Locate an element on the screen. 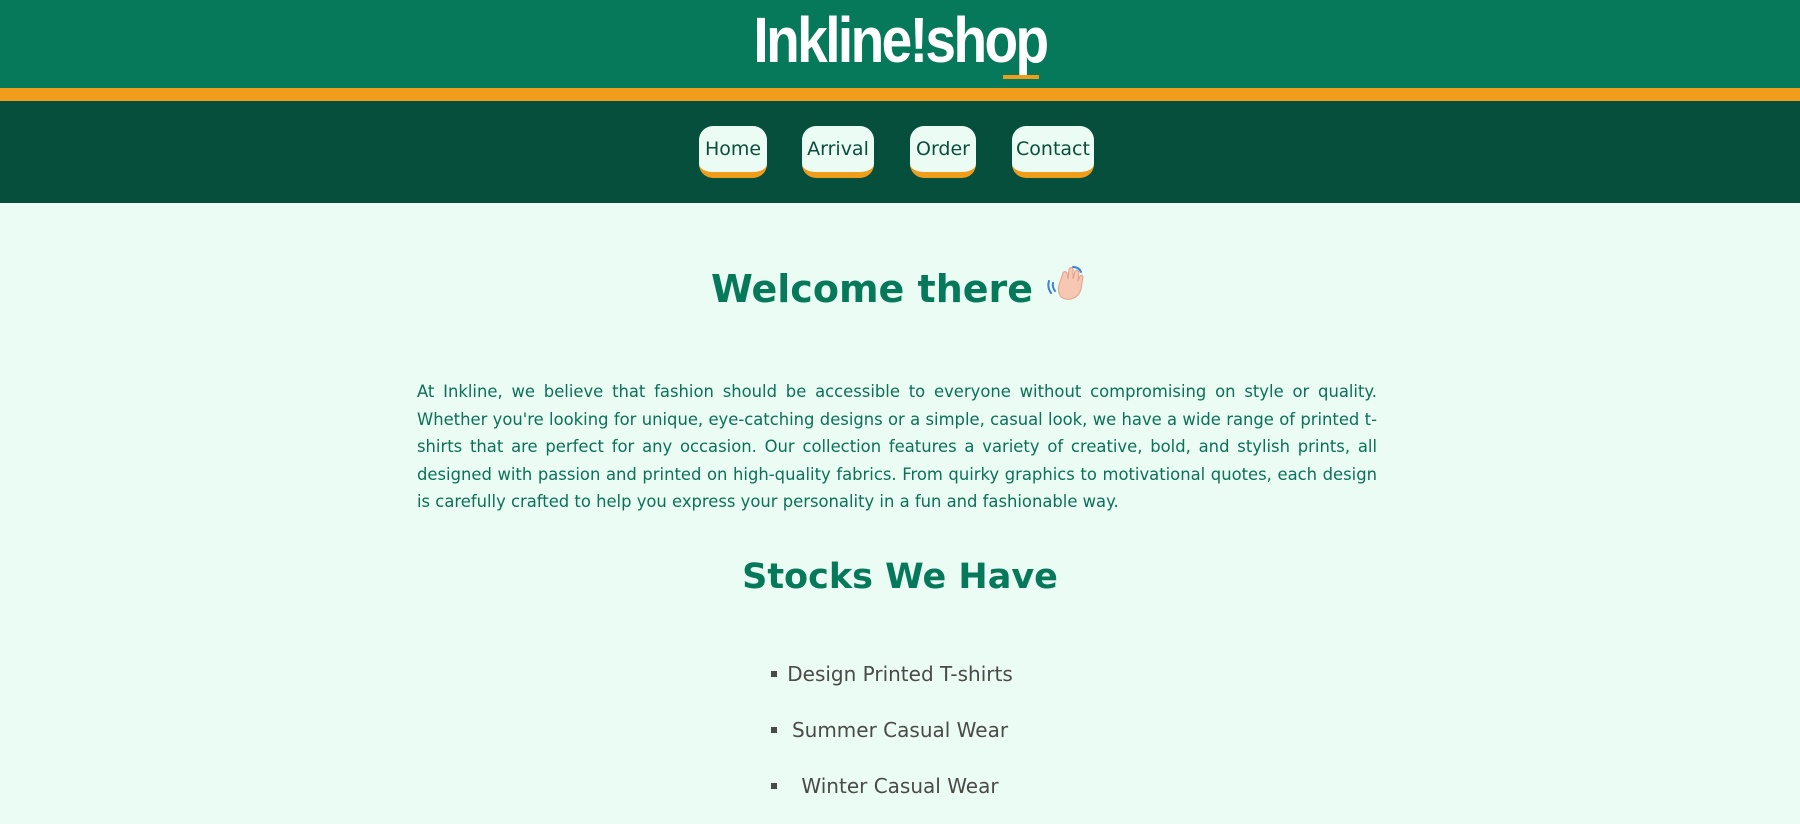 This screenshot has height=824, width=1800. nav-contact-button: Contact is located at coordinates (1053, 152).